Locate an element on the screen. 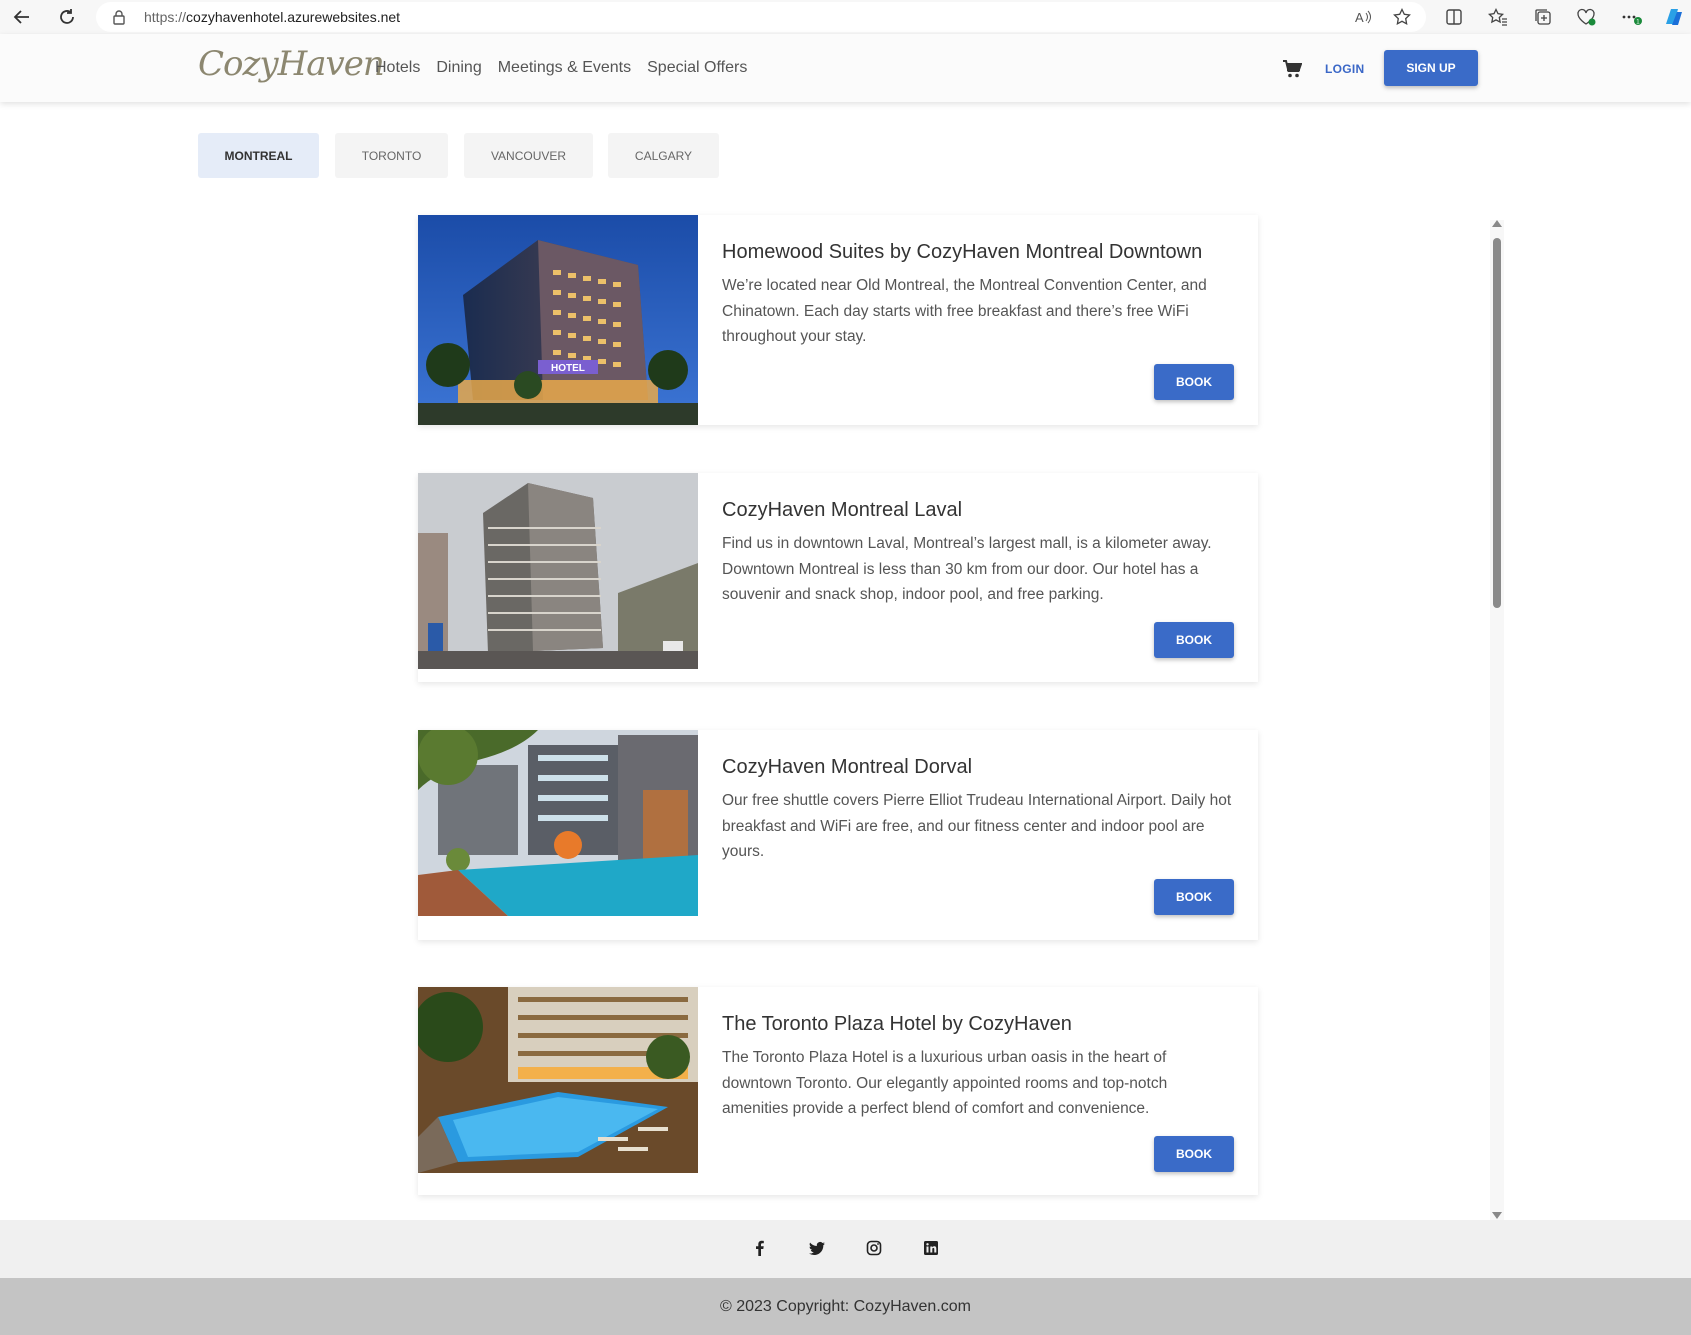 The width and height of the screenshot is (1691, 1335). scroll-thumb is located at coordinates (1497, 423).